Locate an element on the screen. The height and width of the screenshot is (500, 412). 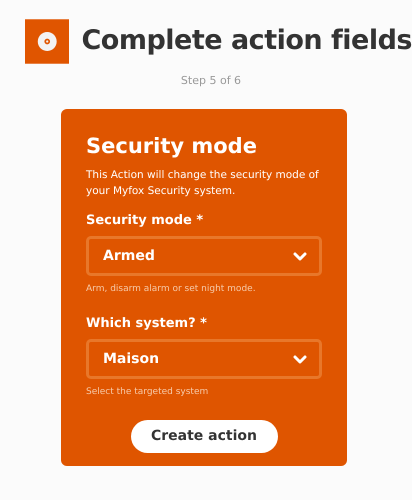
field-hint: Arm, disarm alarm or set night mode. is located at coordinates (171, 289).